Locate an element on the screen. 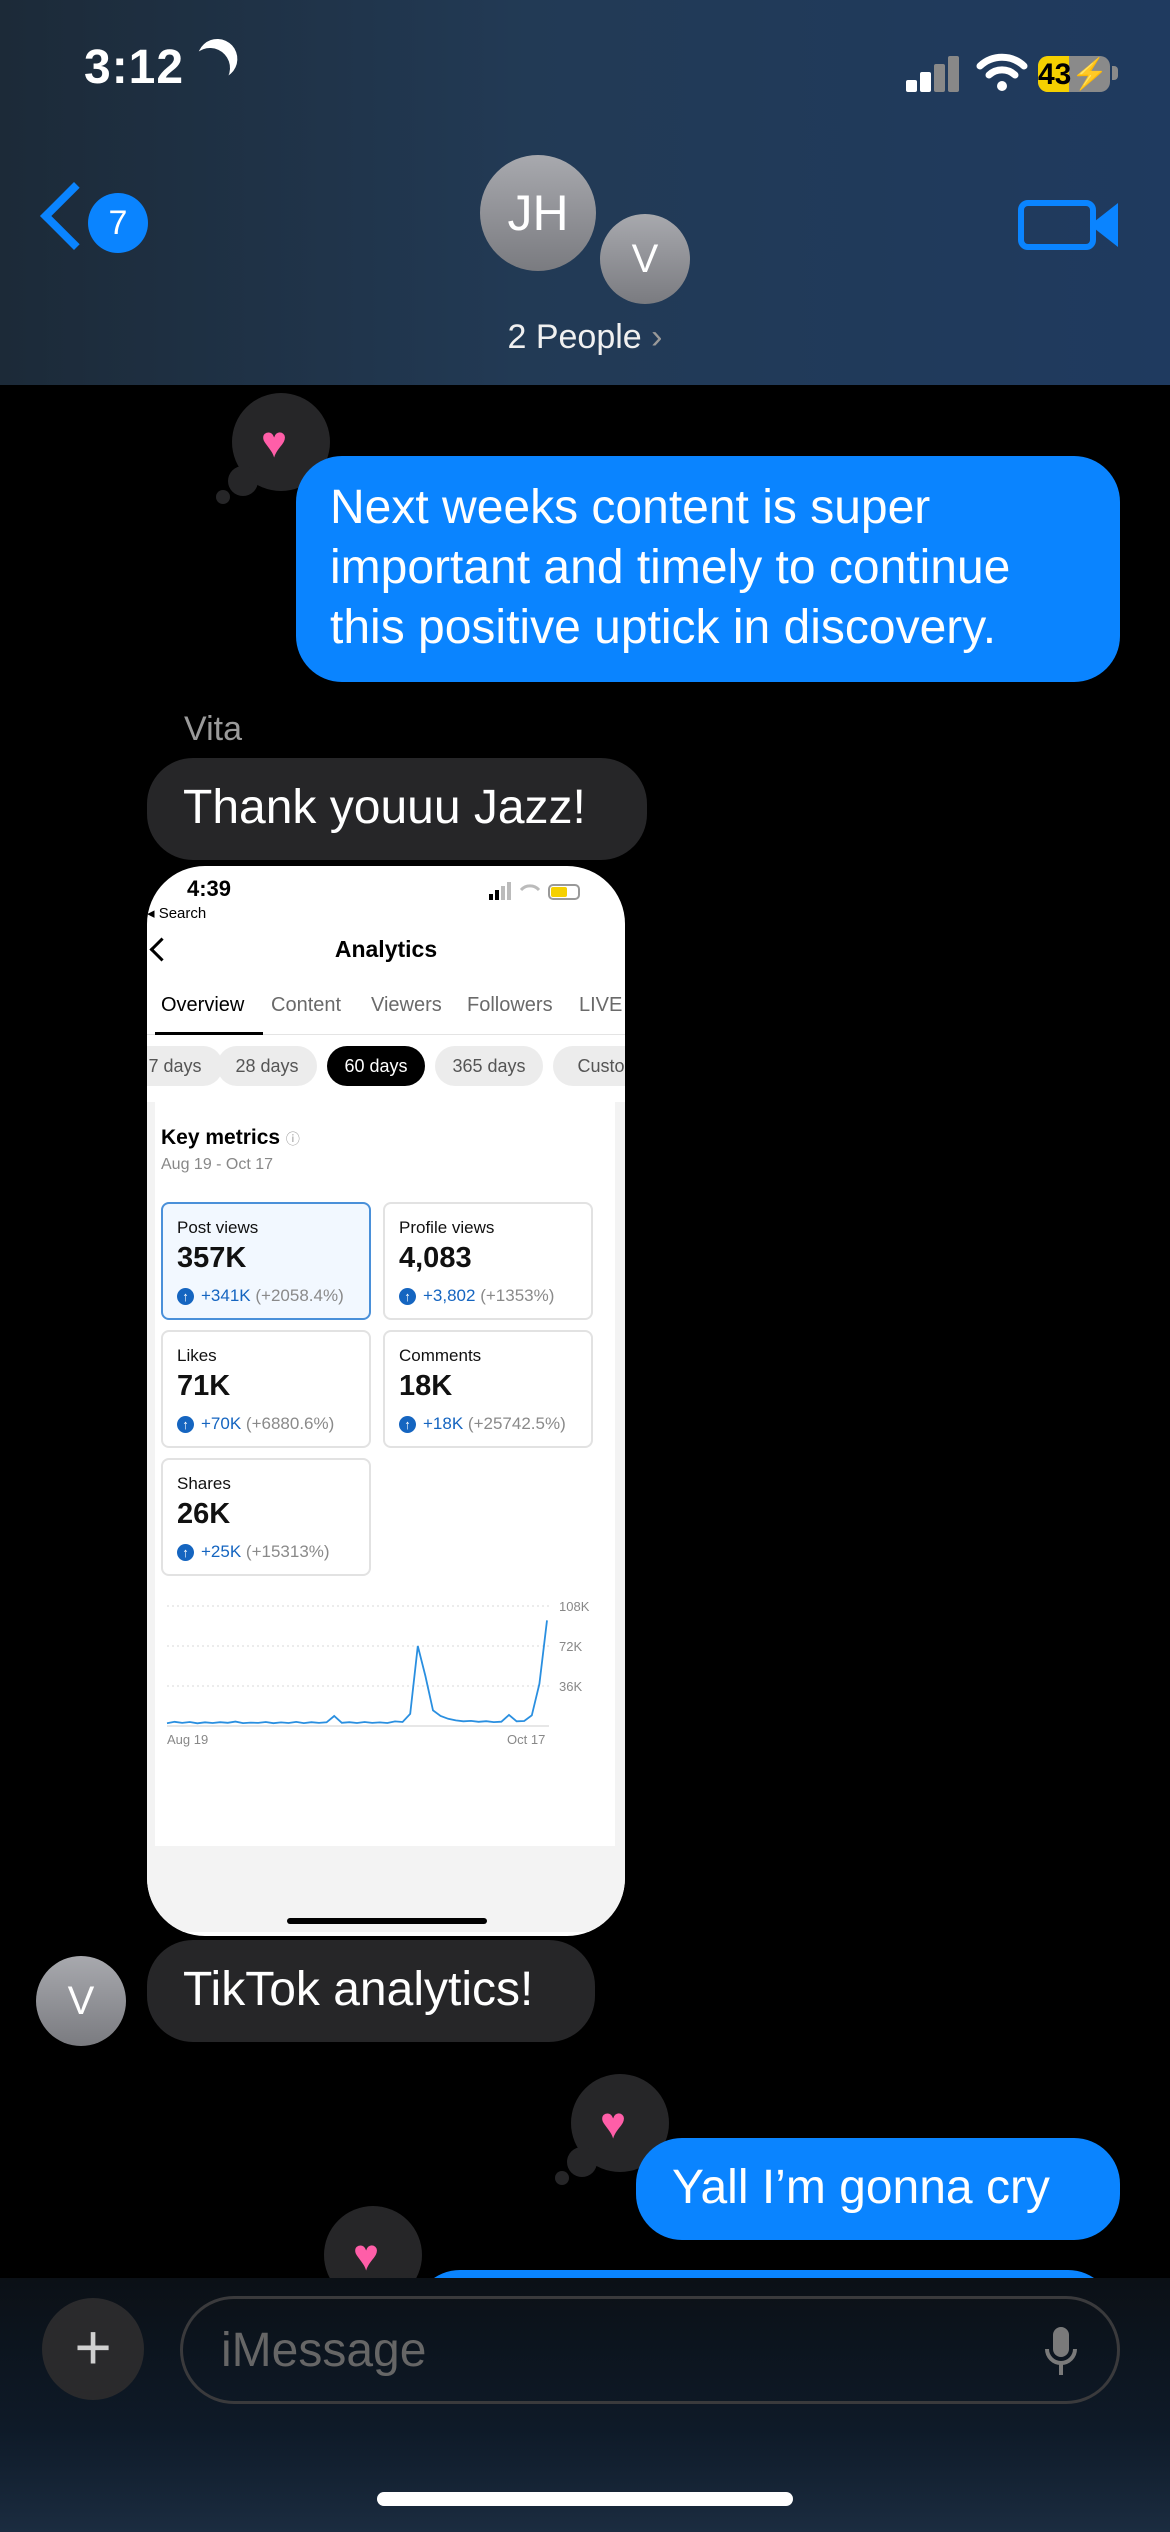  shot-range-7: 7 days is located at coordinates (185, 1066).